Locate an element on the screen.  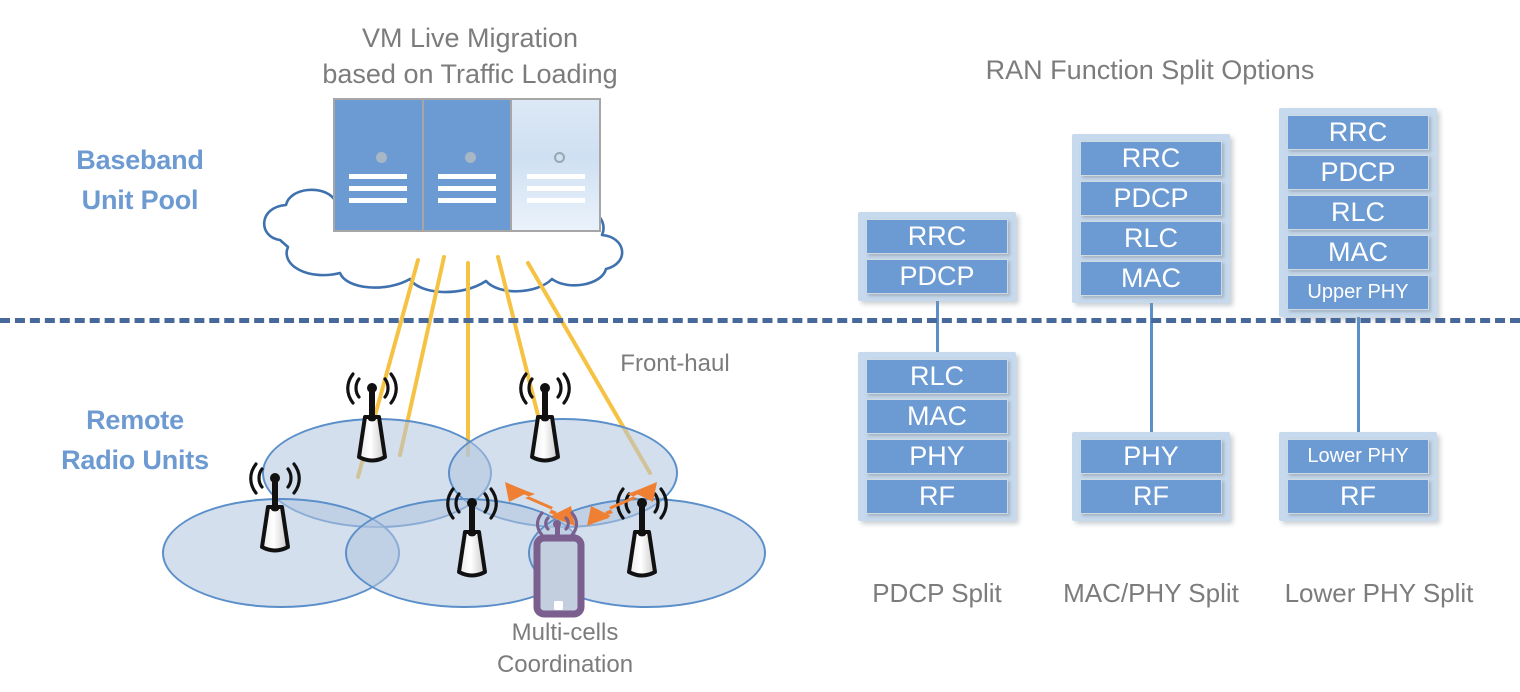
fronthaul-label: Front-haul is located at coordinates (675, 363).